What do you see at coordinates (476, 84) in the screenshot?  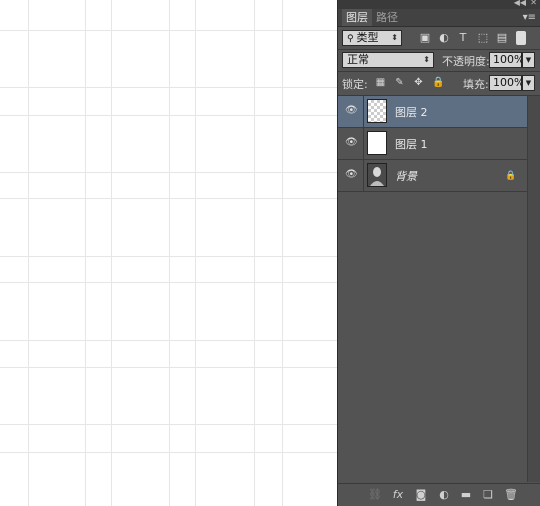 I see `fill-label: 填充:` at bounding box center [476, 84].